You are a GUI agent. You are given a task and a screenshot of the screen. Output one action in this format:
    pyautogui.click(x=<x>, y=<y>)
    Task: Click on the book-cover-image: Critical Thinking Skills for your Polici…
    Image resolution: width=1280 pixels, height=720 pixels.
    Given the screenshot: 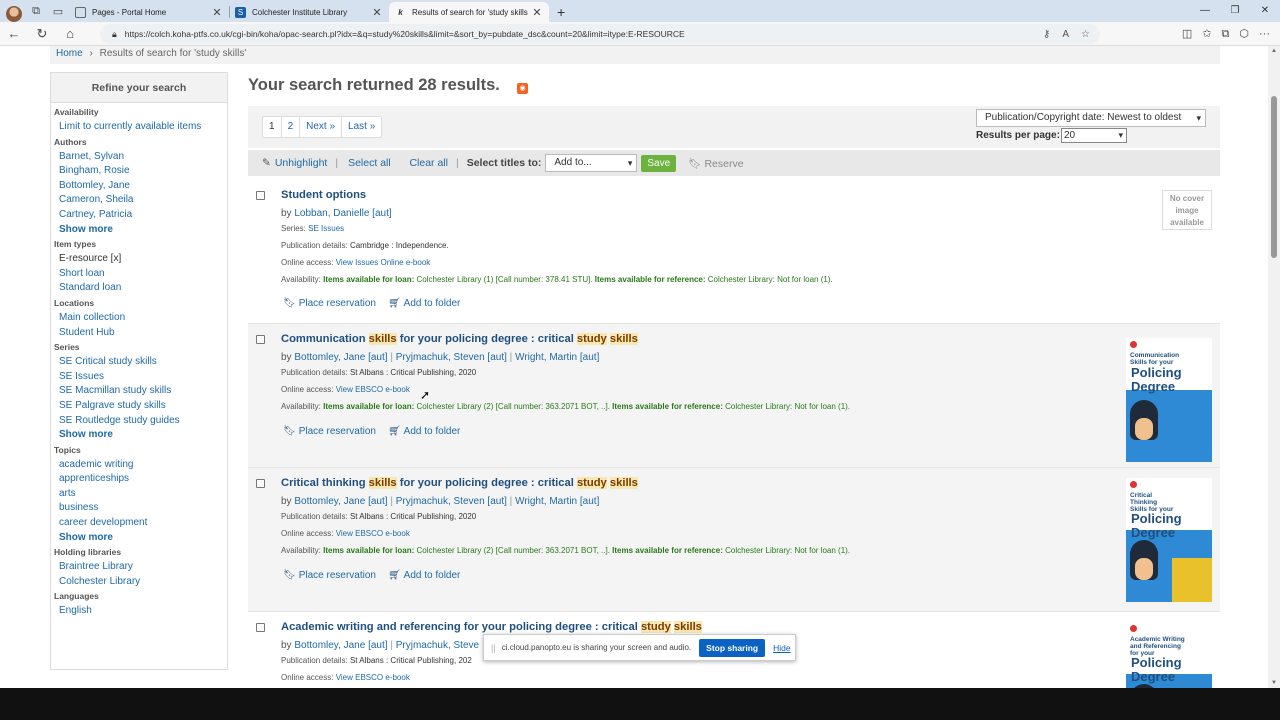 What is the action you would take?
    pyautogui.click(x=1169, y=540)
    